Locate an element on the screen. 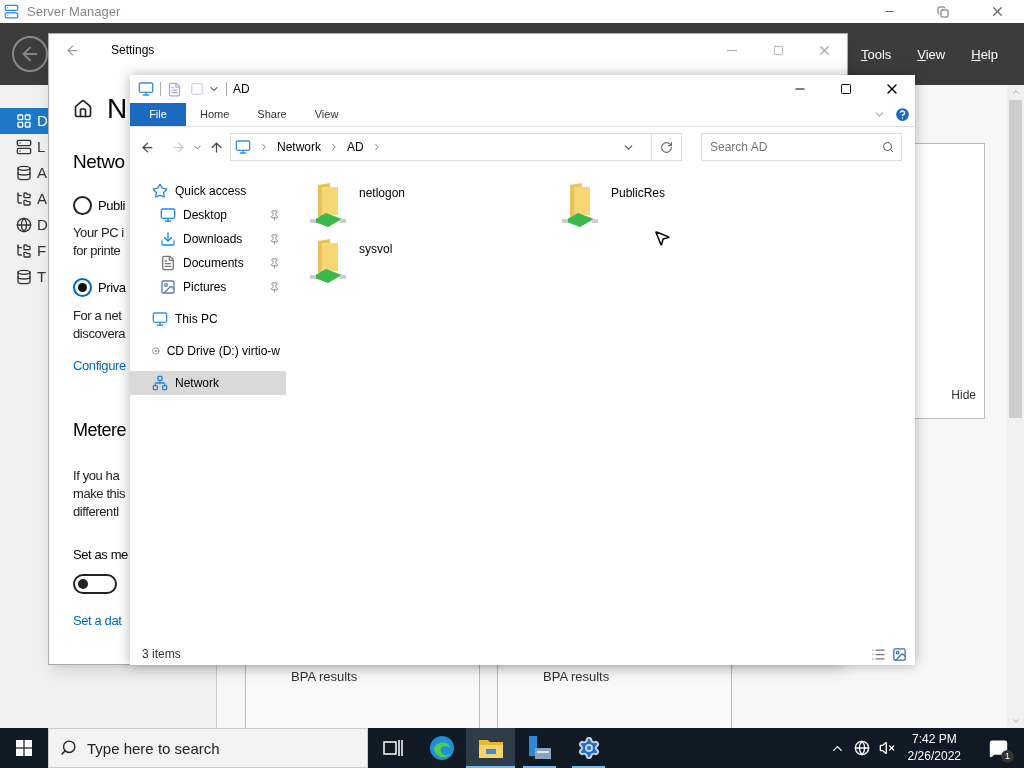 This screenshot has height=768, width=1024. hide-link: Hide is located at coordinates (963, 395).